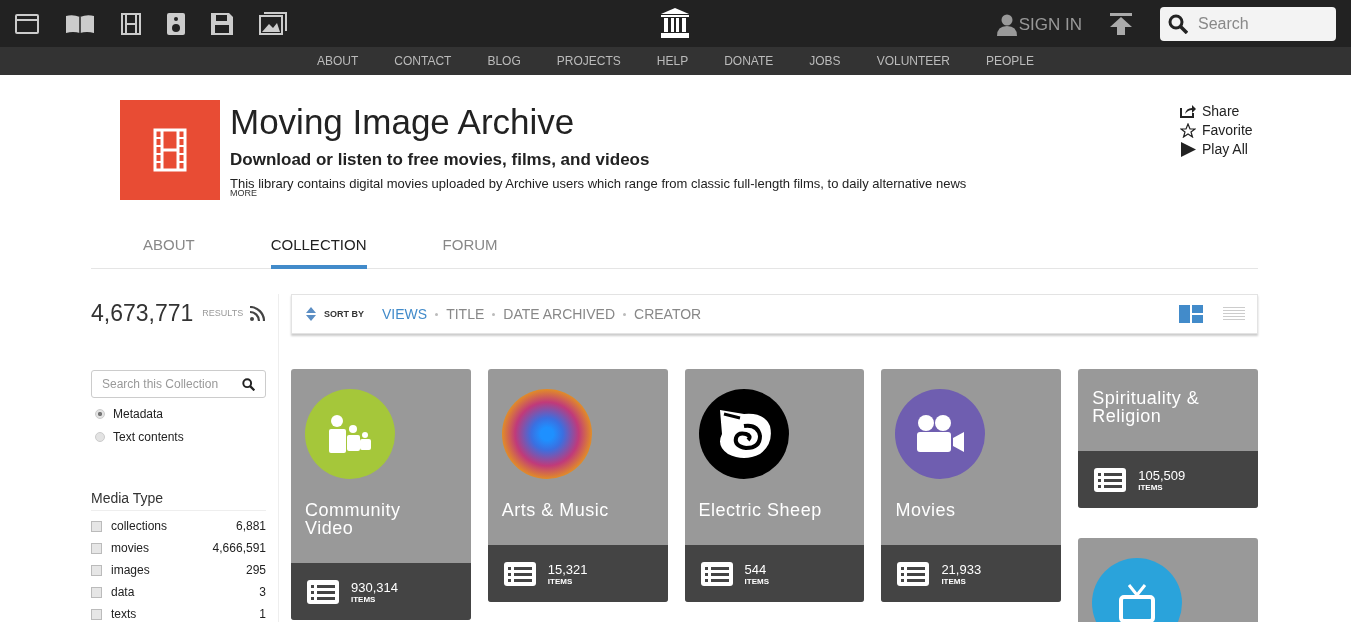 Image resolution: width=1351 pixels, height=622 pixels. Describe the element at coordinates (350, 434) in the screenshot. I see `people-icon` at that location.